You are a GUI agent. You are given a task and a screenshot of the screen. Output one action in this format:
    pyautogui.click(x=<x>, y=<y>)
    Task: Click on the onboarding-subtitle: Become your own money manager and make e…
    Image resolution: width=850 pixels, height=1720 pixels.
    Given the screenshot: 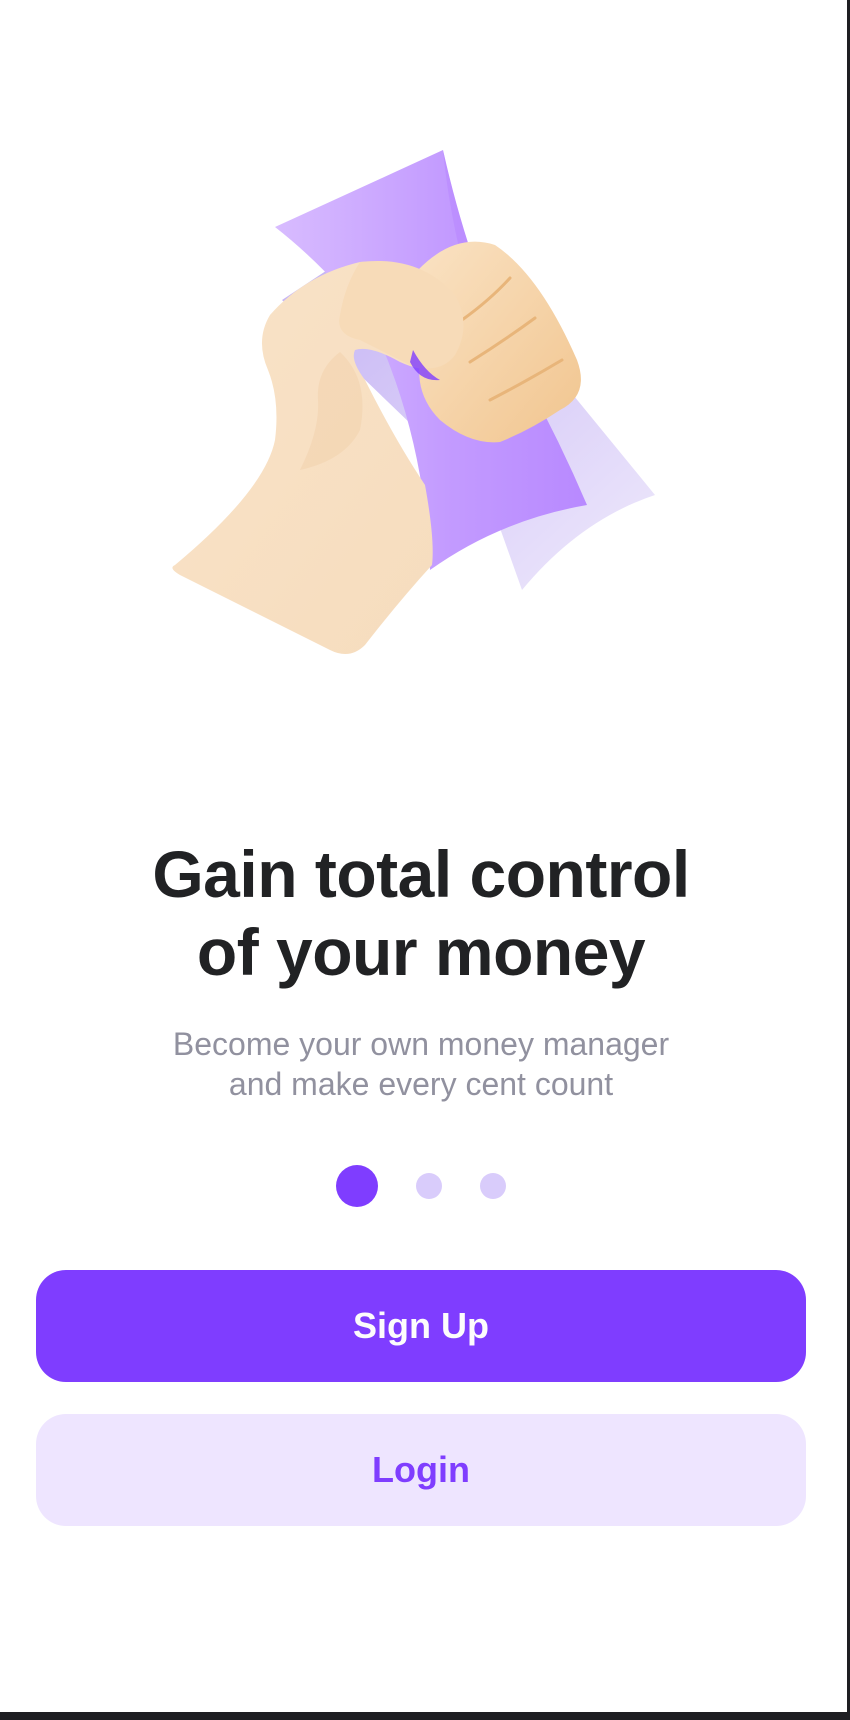 What is the action you would take?
    pyautogui.click(x=421, y=1064)
    